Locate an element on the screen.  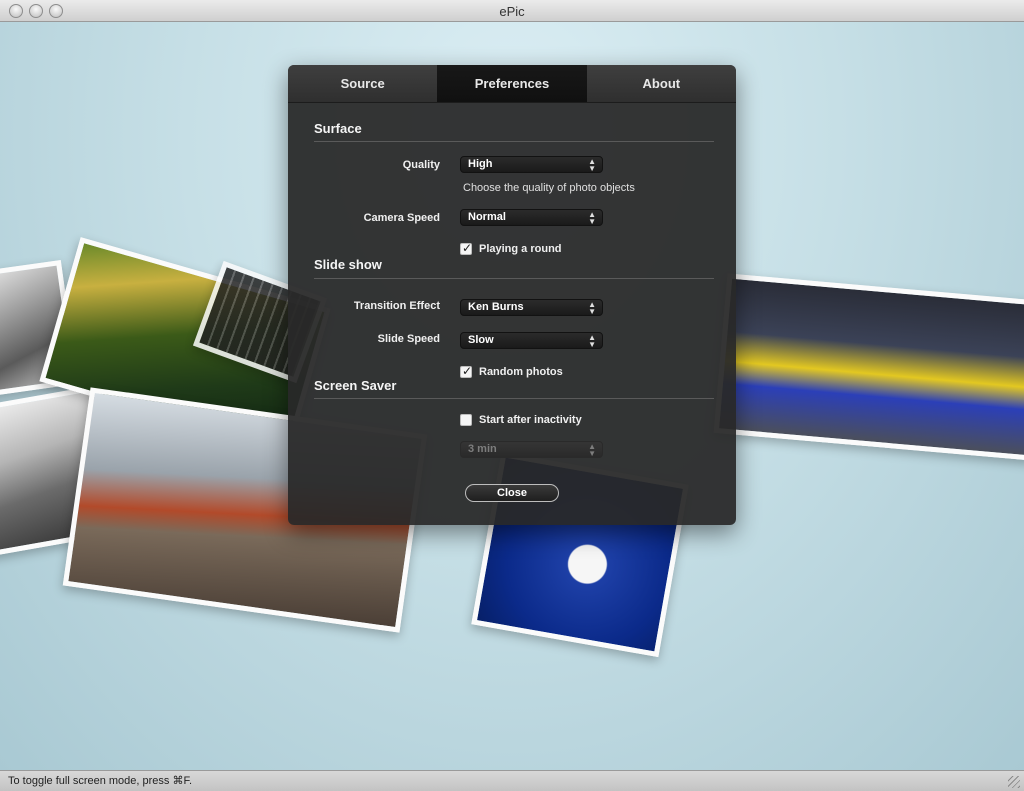
quality-select-value: High is located at coordinates (480, 164).